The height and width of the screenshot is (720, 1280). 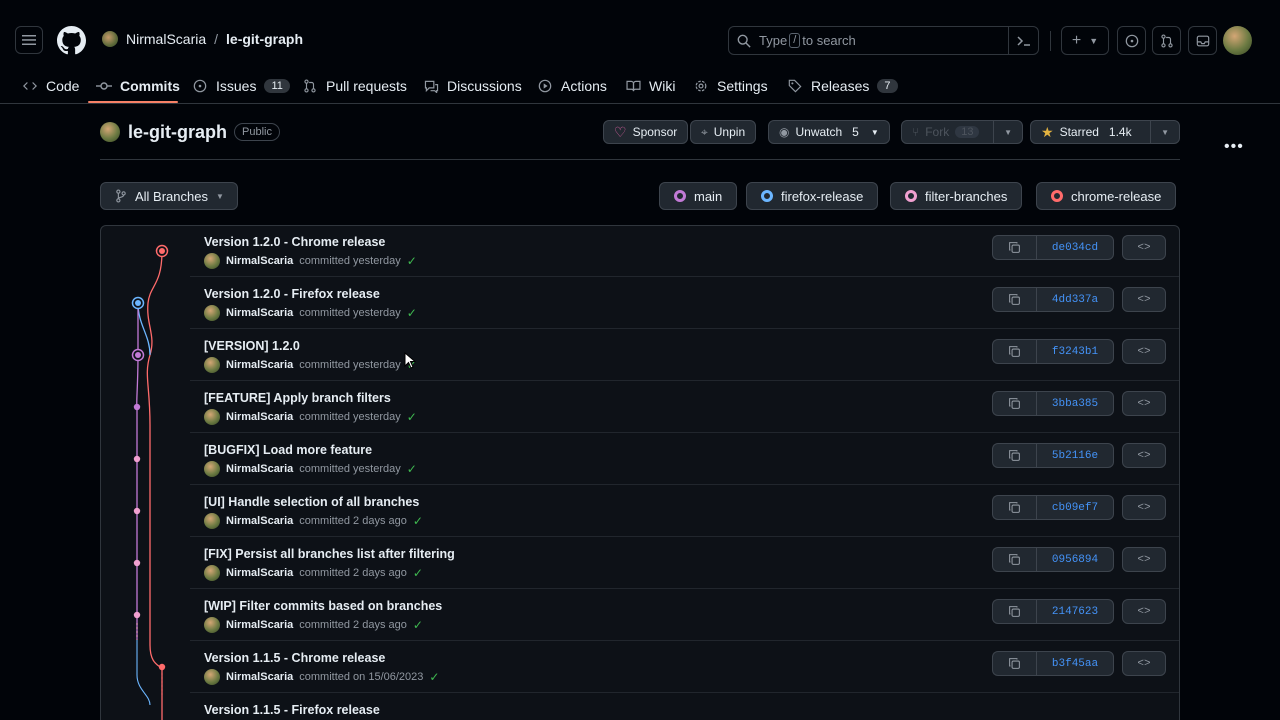 I want to click on commit-sha-link: 0956894, so click(x=1075, y=559).